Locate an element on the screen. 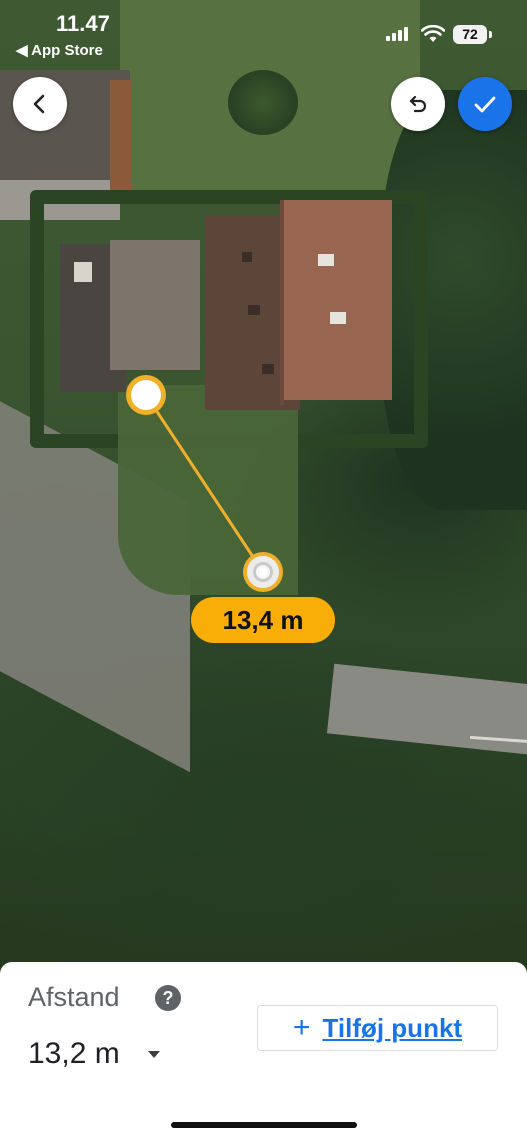 The width and height of the screenshot is (527, 1140). done-button is located at coordinates (485, 104).